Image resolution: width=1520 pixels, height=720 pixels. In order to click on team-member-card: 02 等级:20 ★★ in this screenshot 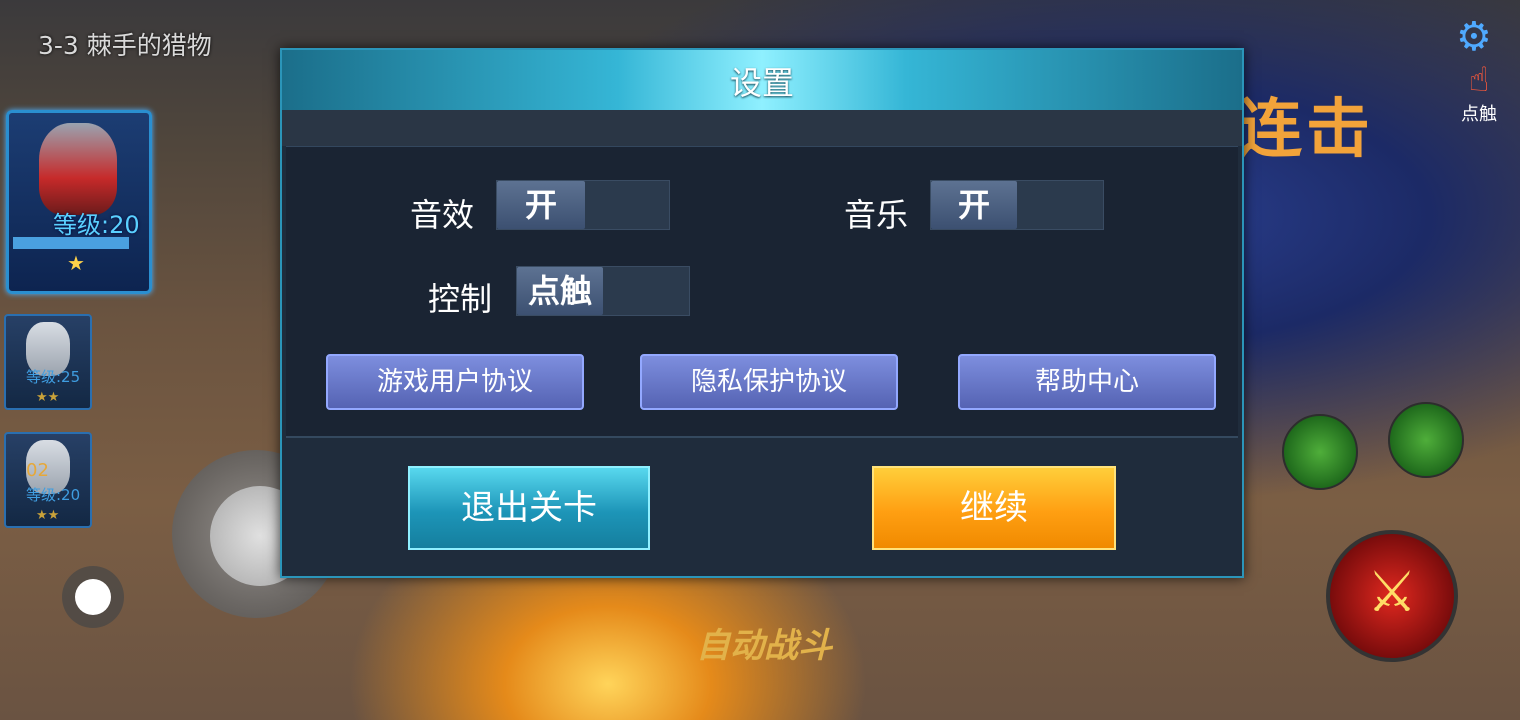, I will do `click(48, 480)`.